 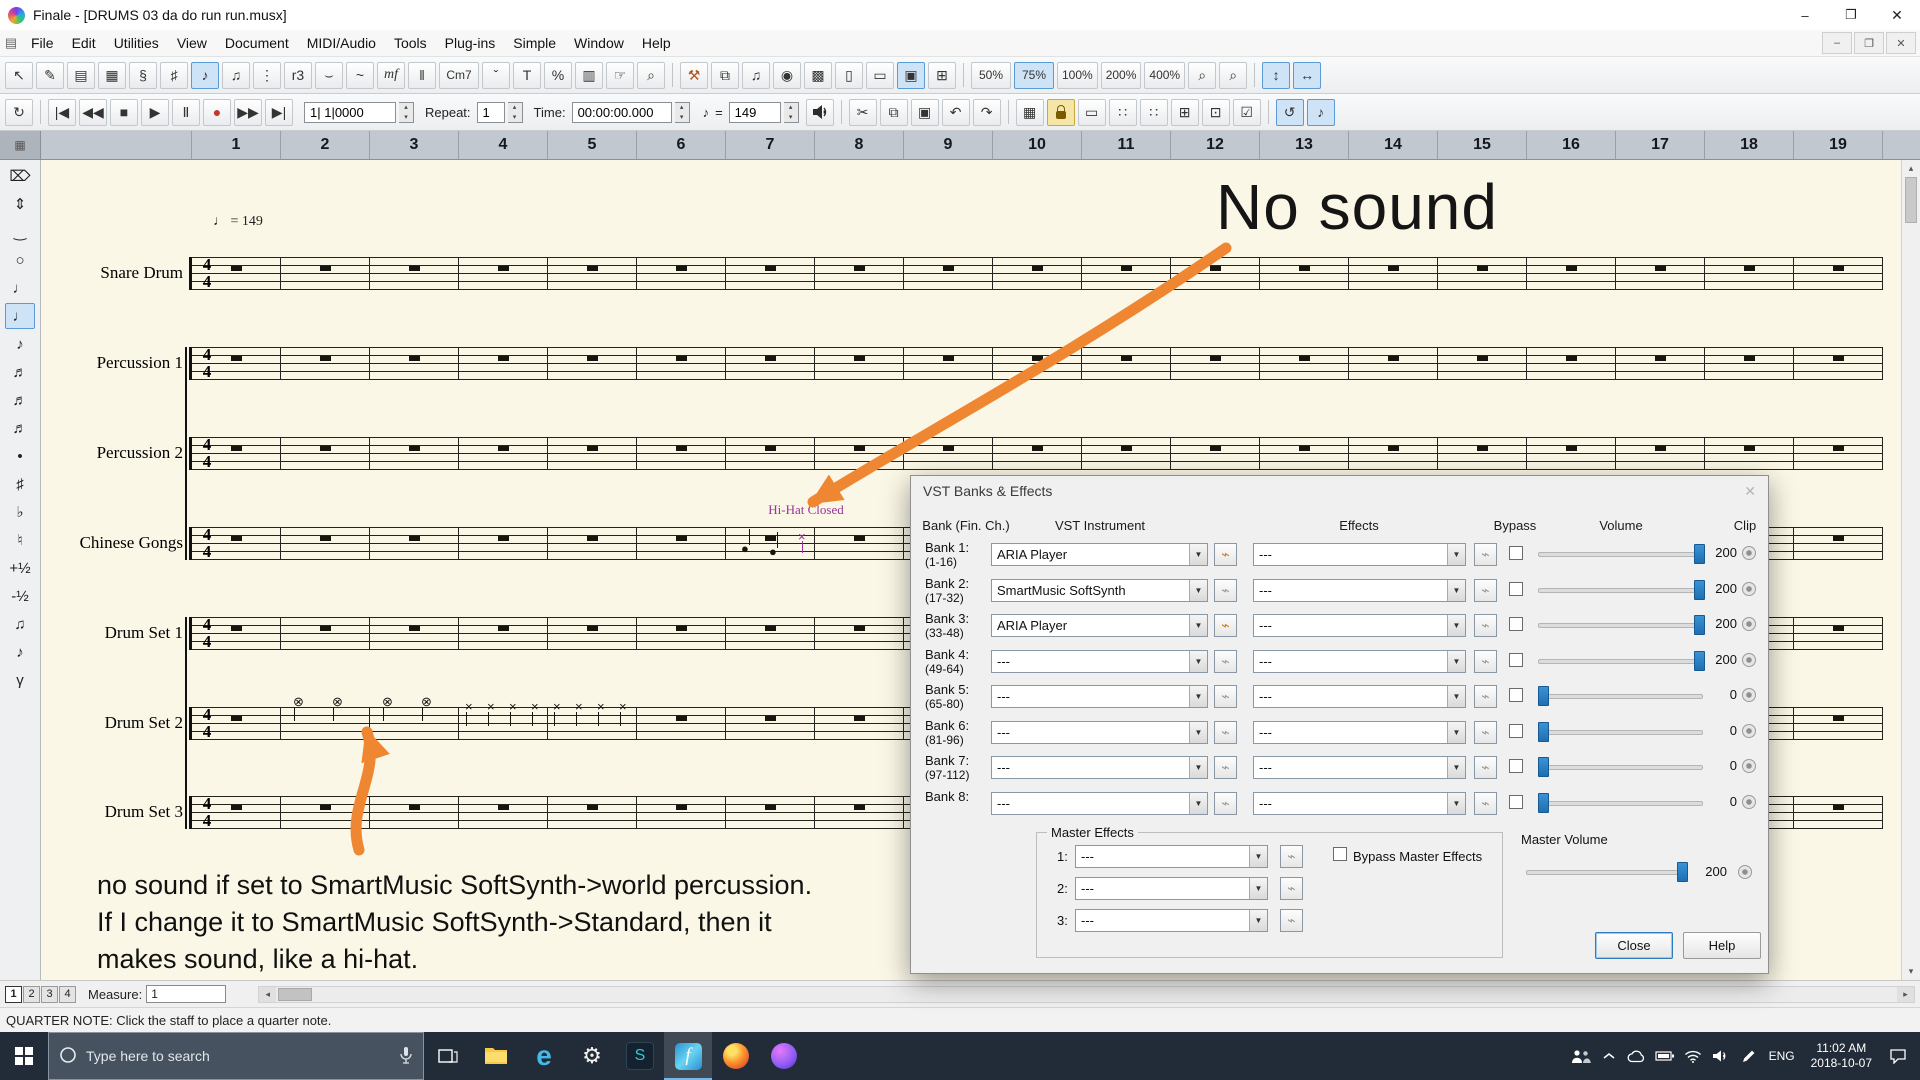 I want to click on counter-spinner: ▴ ▾, so click(x=406, y=112).